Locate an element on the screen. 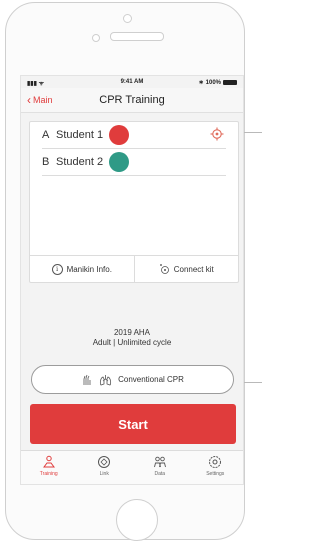 The width and height of the screenshot is (320, 545). training-icon is located at coordinates (48, 461).